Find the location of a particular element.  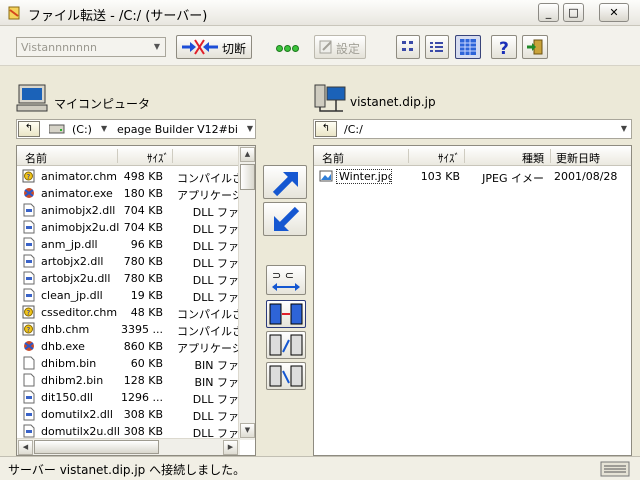

local-path-select: ↰ (C:) ▼ epage Builder V12#bin¥ ▼ is located at coordinates (136, 129).